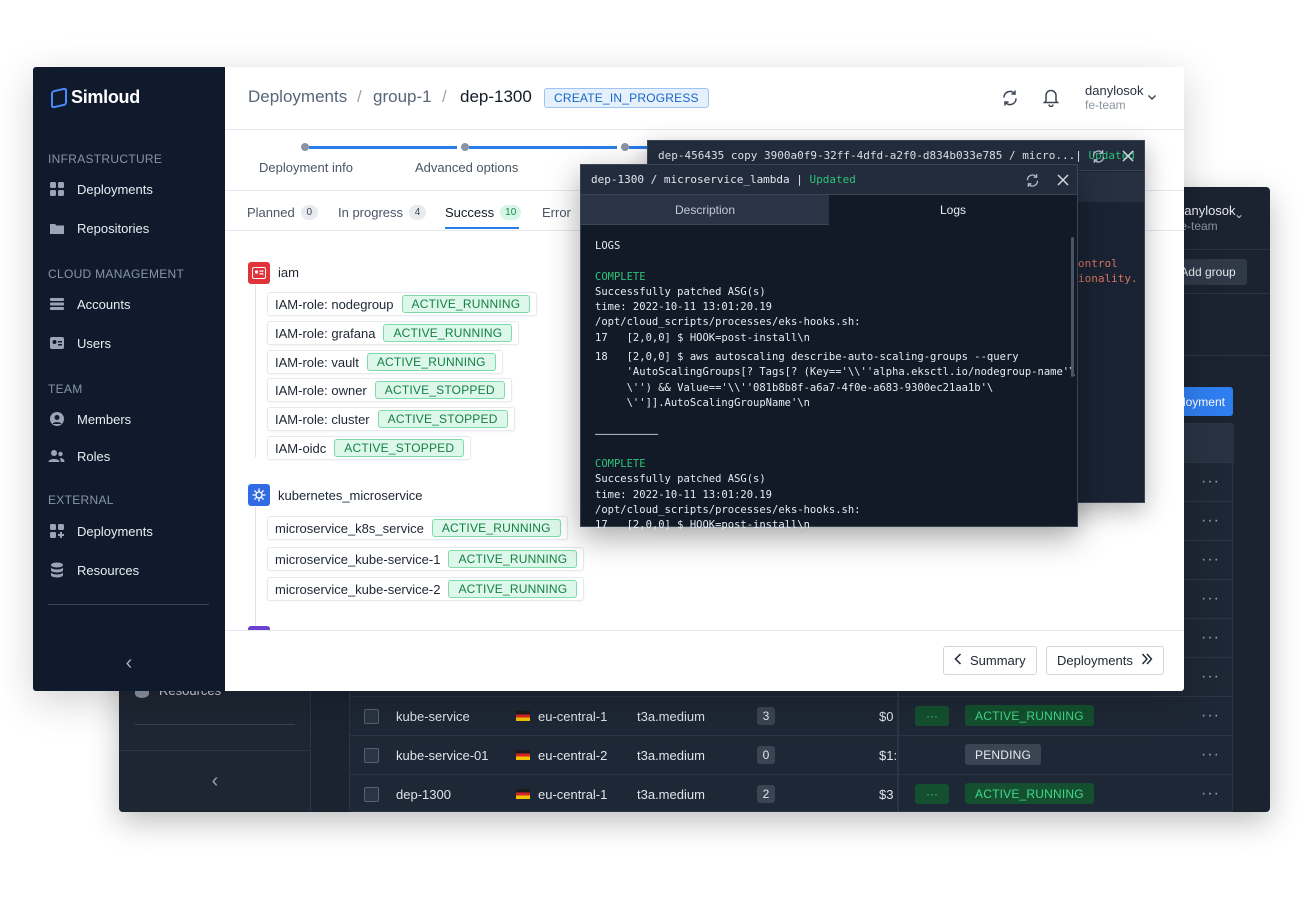  What do you see at coordinates (297, 97) in the screenshot?
I see `breadcrumb-deployments: Deployments` at bounding box center [297, 97].